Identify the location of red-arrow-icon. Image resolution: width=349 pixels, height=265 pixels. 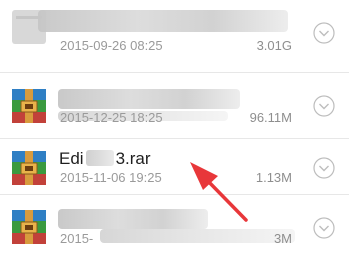
(219, 192).